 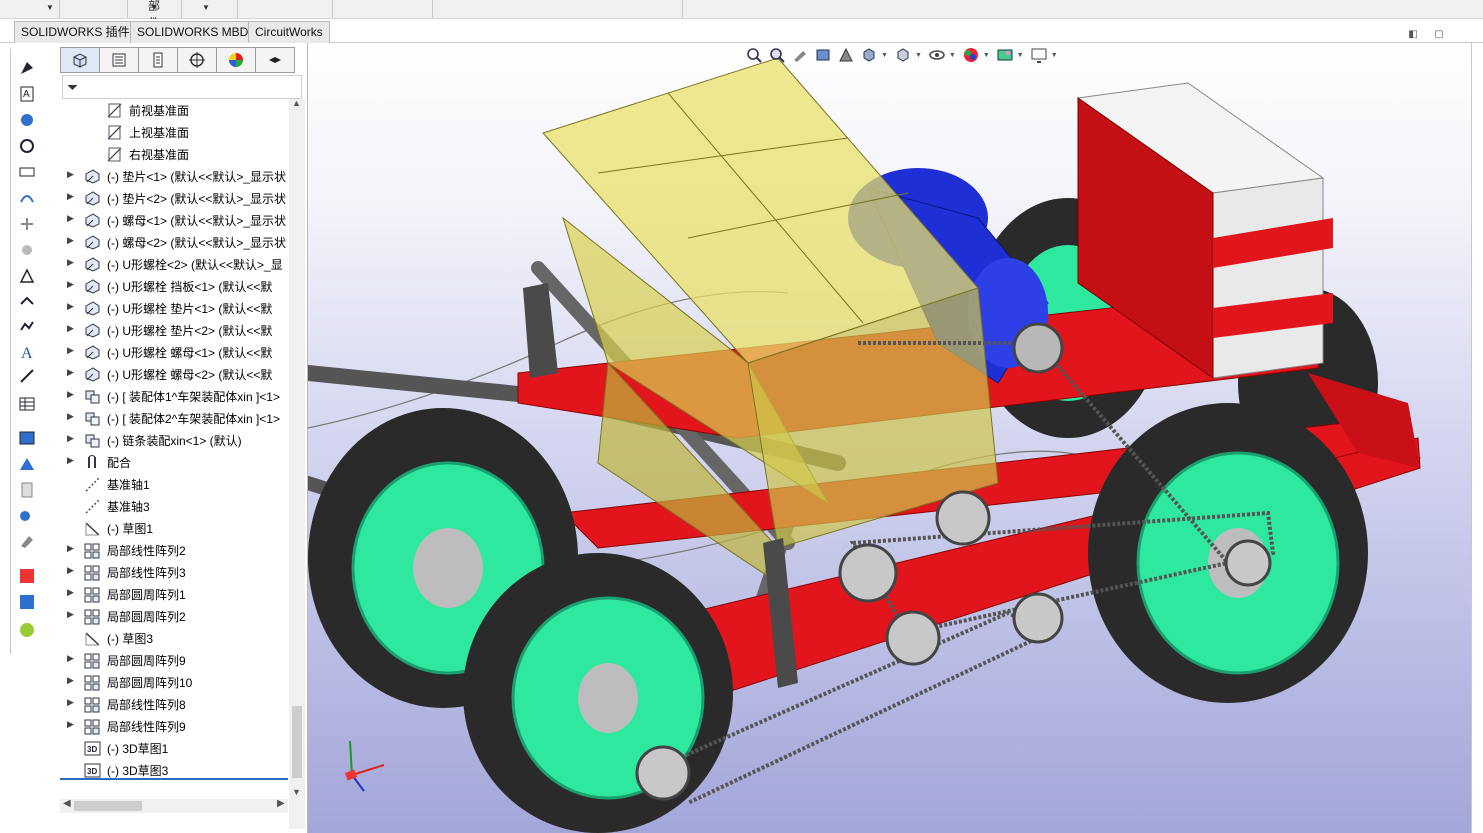 What do you see at coordinates (800, 55) in the screenshot?
I see `previous-view-icon` at bounding box center [800, 55].